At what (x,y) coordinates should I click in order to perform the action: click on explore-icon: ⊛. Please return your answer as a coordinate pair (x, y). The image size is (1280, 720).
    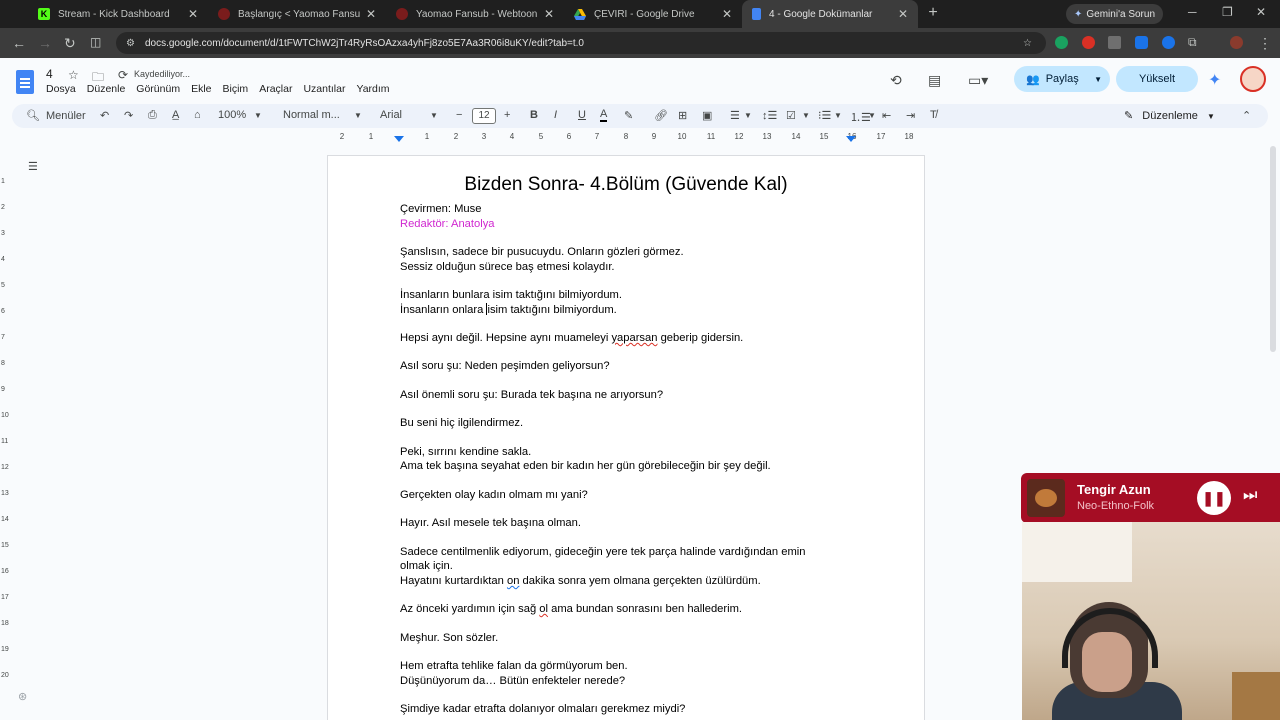
    Looking at the image, I should click on (22, 696).